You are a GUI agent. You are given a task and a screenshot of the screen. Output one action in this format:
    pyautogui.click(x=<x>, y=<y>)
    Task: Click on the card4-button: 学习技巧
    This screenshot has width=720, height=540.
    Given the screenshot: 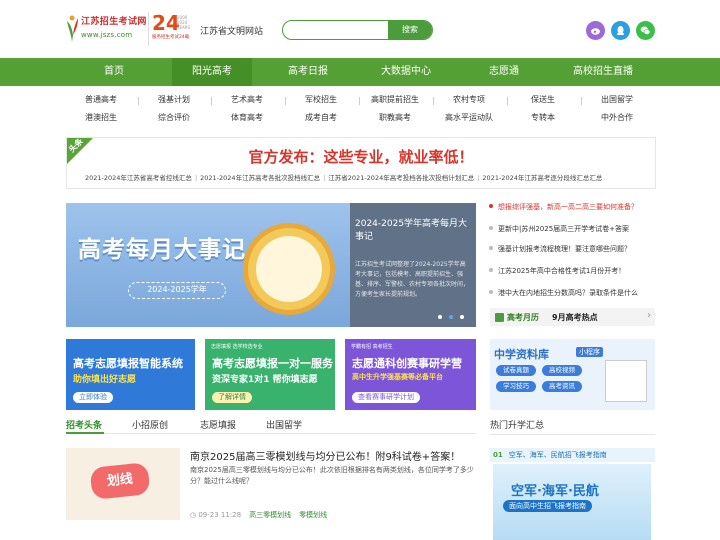 What is the action you would take?
    pyautogui.click(x=516, y=386)
    